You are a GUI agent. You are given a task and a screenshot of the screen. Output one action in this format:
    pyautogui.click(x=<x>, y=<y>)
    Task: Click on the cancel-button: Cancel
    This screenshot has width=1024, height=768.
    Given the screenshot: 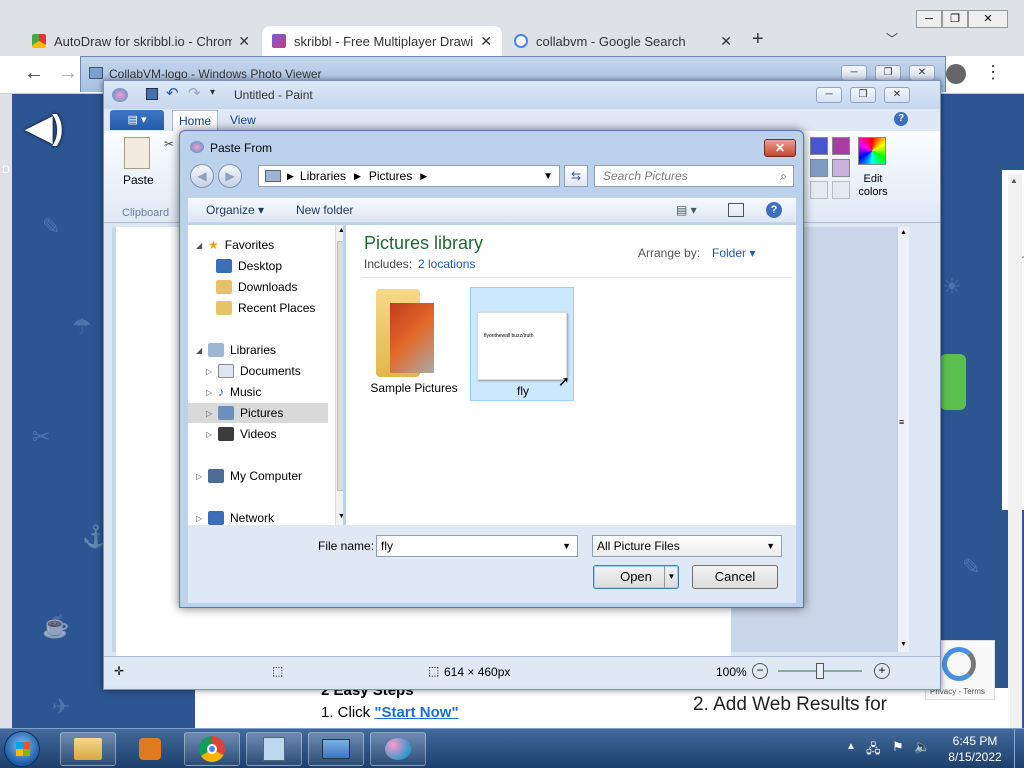 What is the action you would take?
    pyautogui.click(x=735, y=577)
    